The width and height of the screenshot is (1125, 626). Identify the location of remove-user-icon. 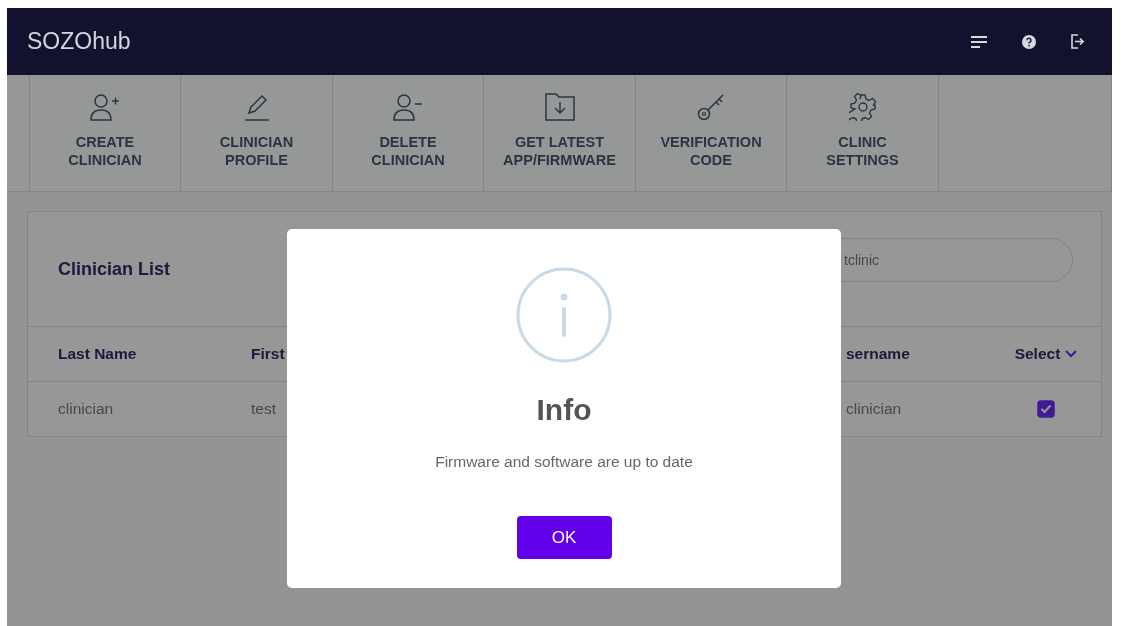
(408, 107).